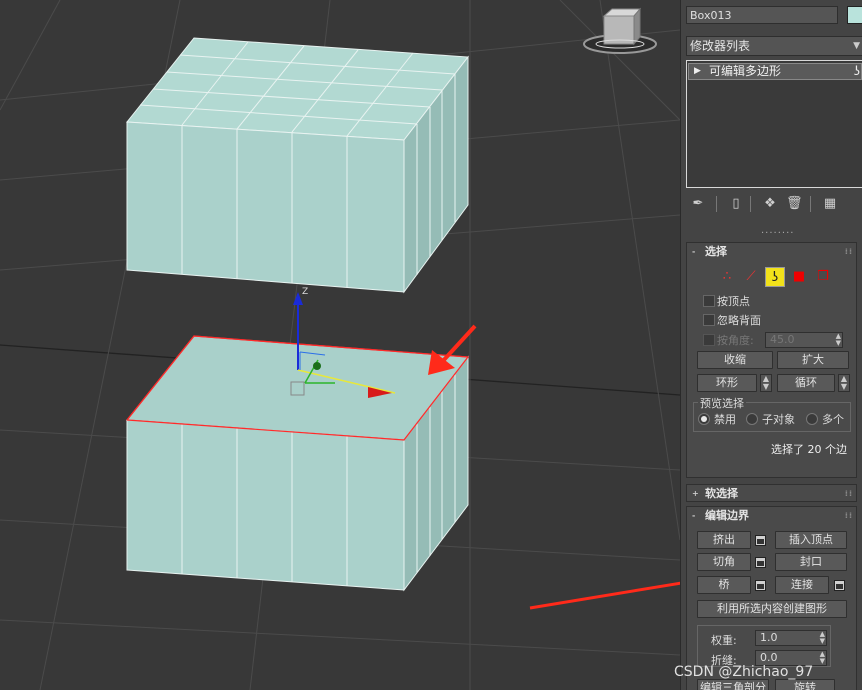 The height and width of the screenshot is (690, 862). What do you see at coordinates (802, 585) in the screenshot?
I see `connect-button: 连接` at bounding box center [802, 585].